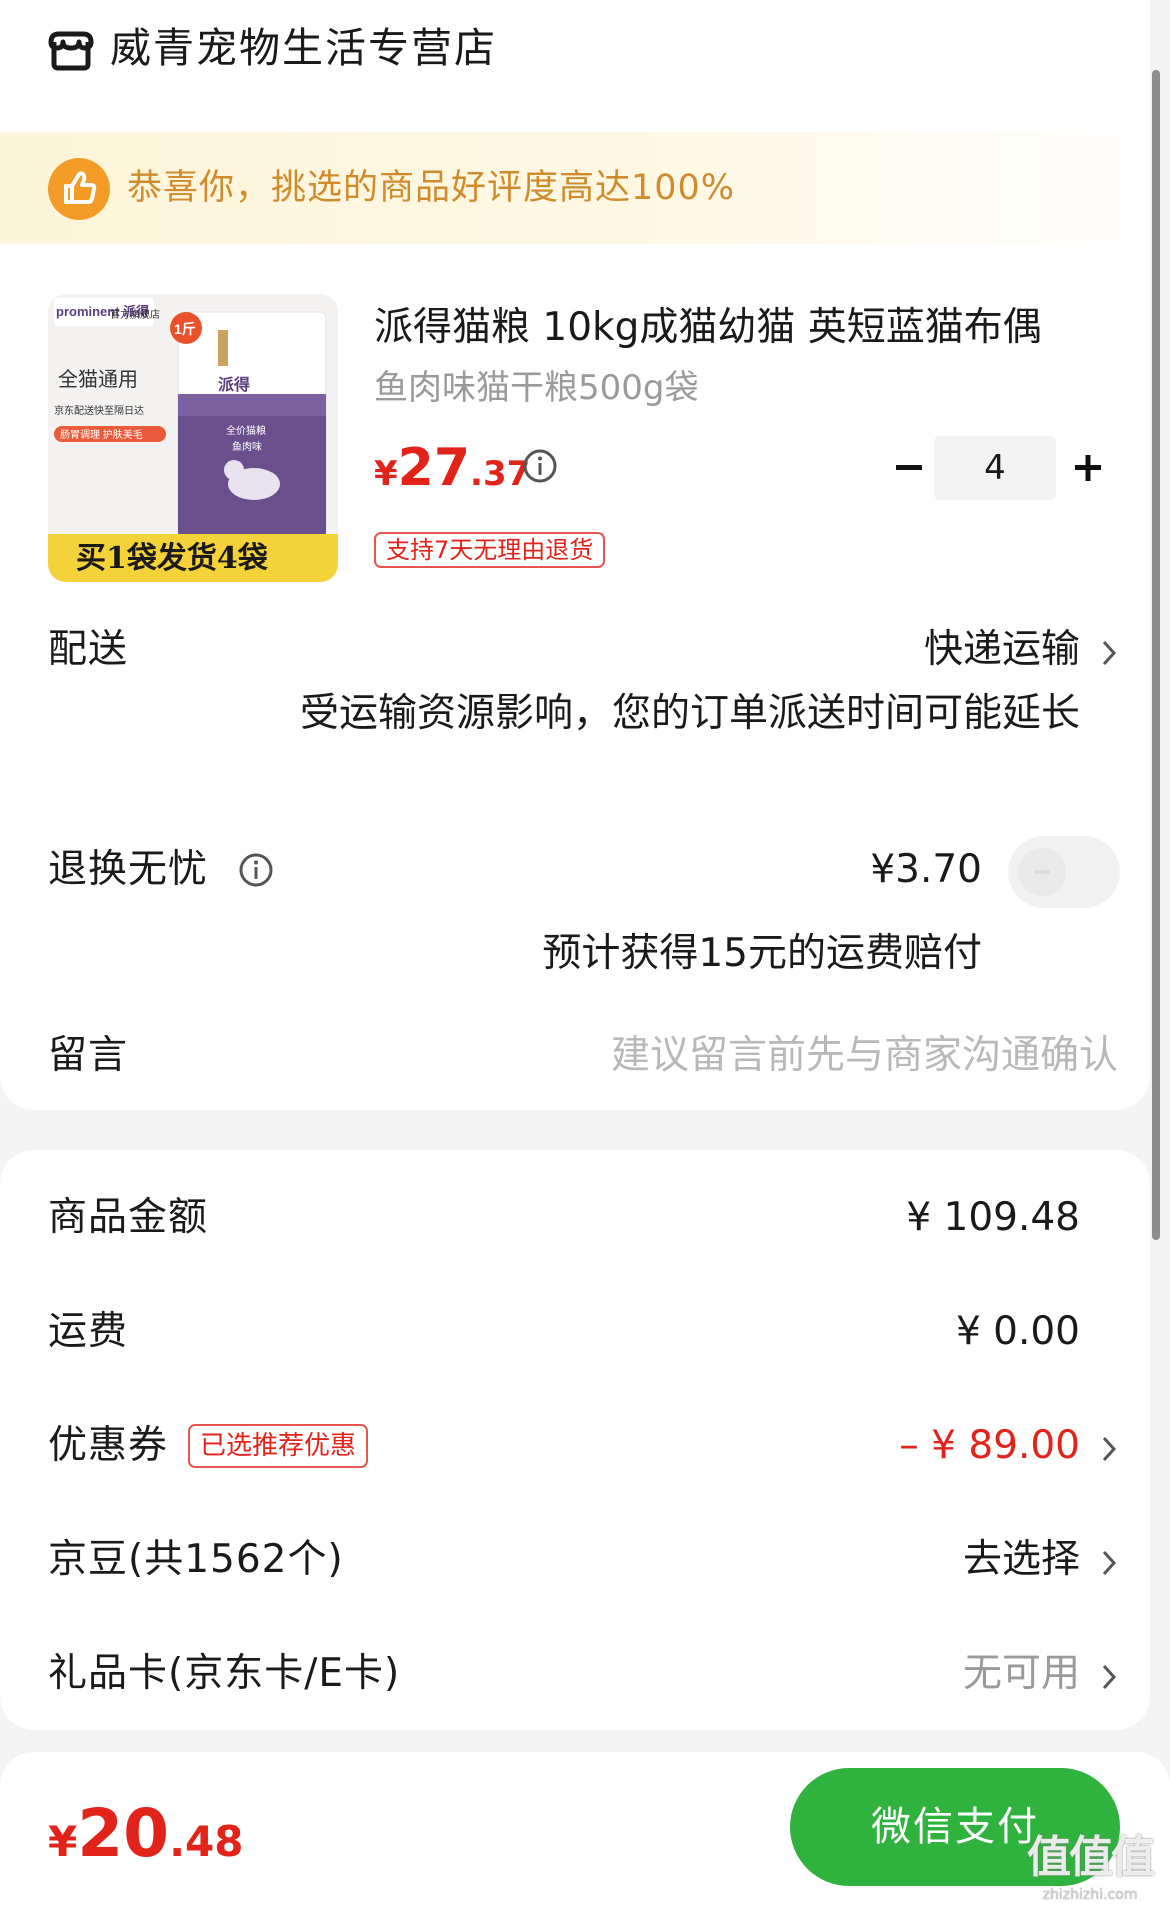 The width and height of the screenshot is (1170, 1912). What do you see at coordinates (88, 1331) in the screenshot?
I see `shipping-label: 运费` at bounding box center [88, 1331].